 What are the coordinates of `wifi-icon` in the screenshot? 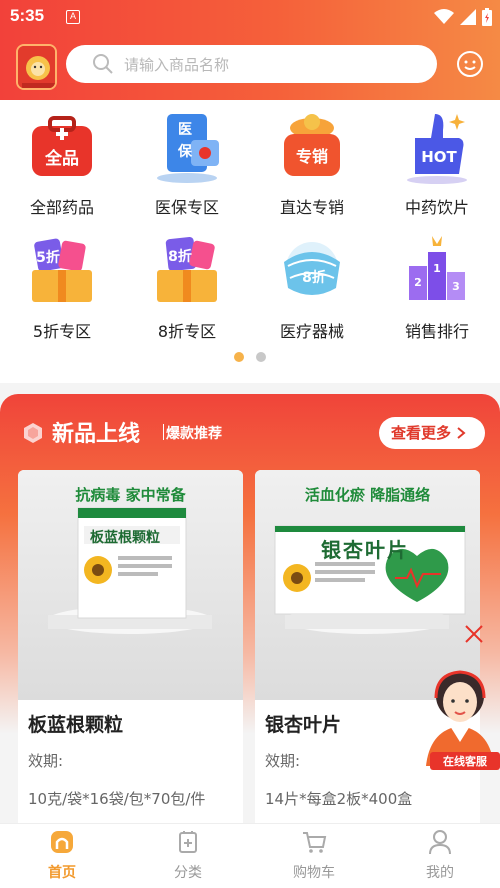 It's located at (444, 16).